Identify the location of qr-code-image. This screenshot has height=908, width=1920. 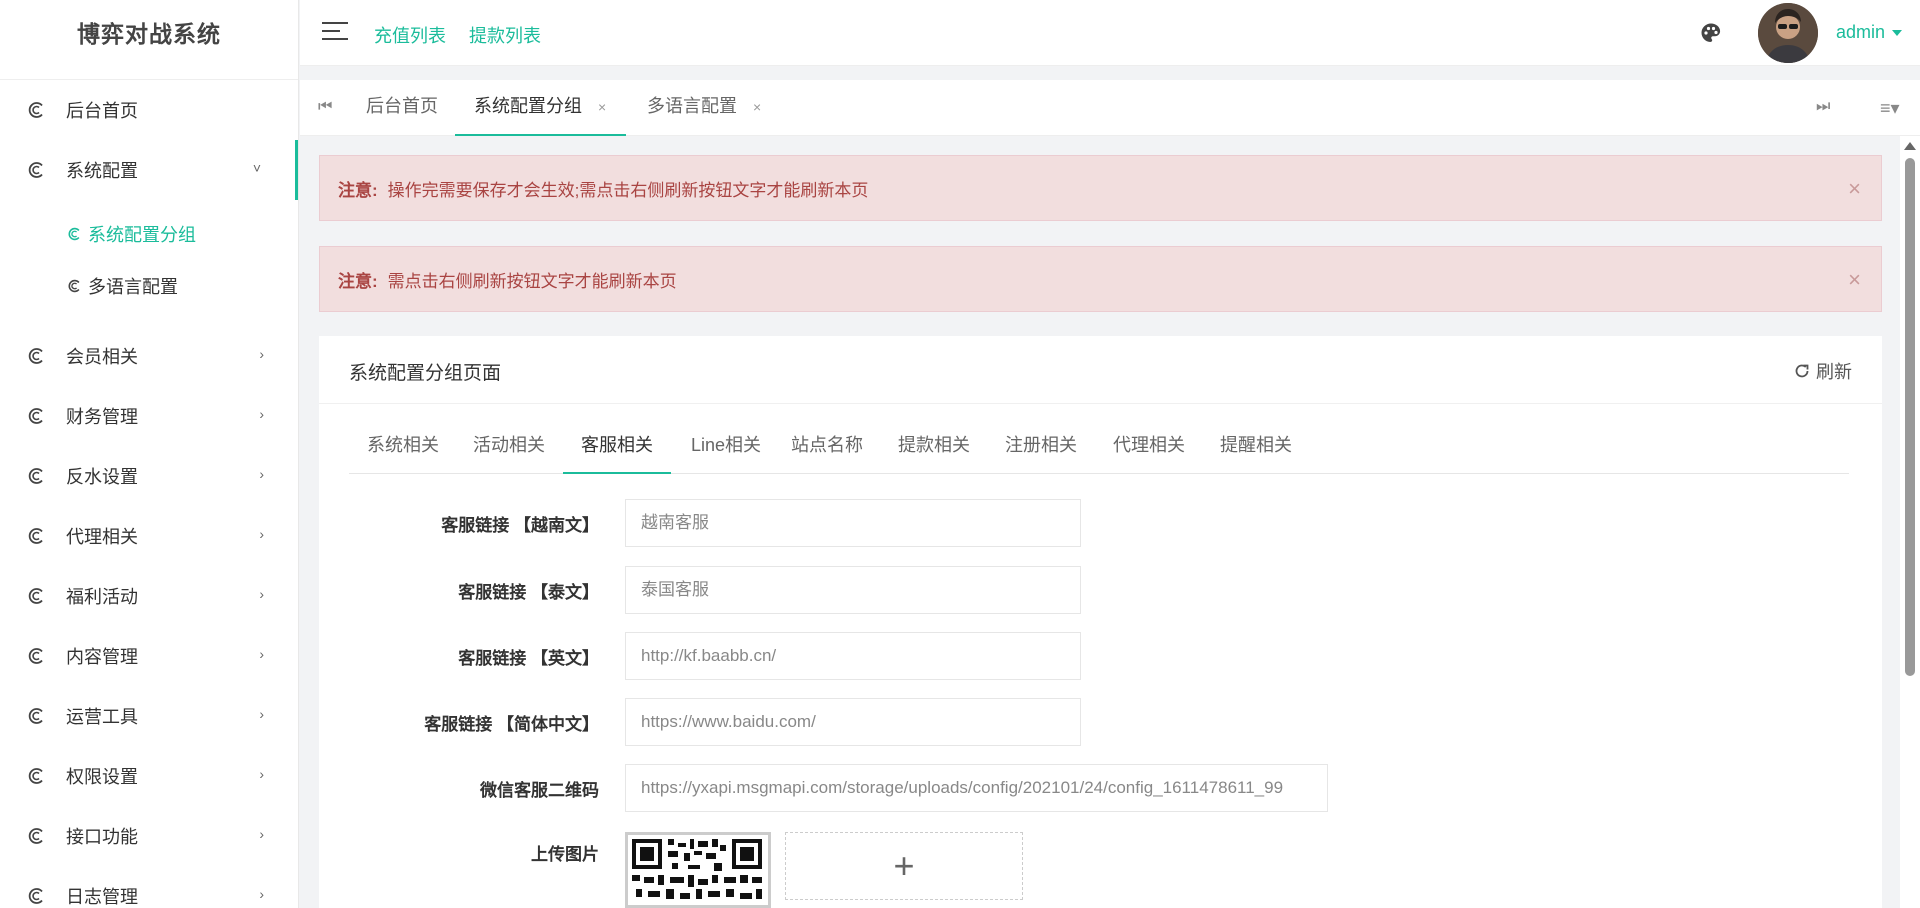
(698, 870).